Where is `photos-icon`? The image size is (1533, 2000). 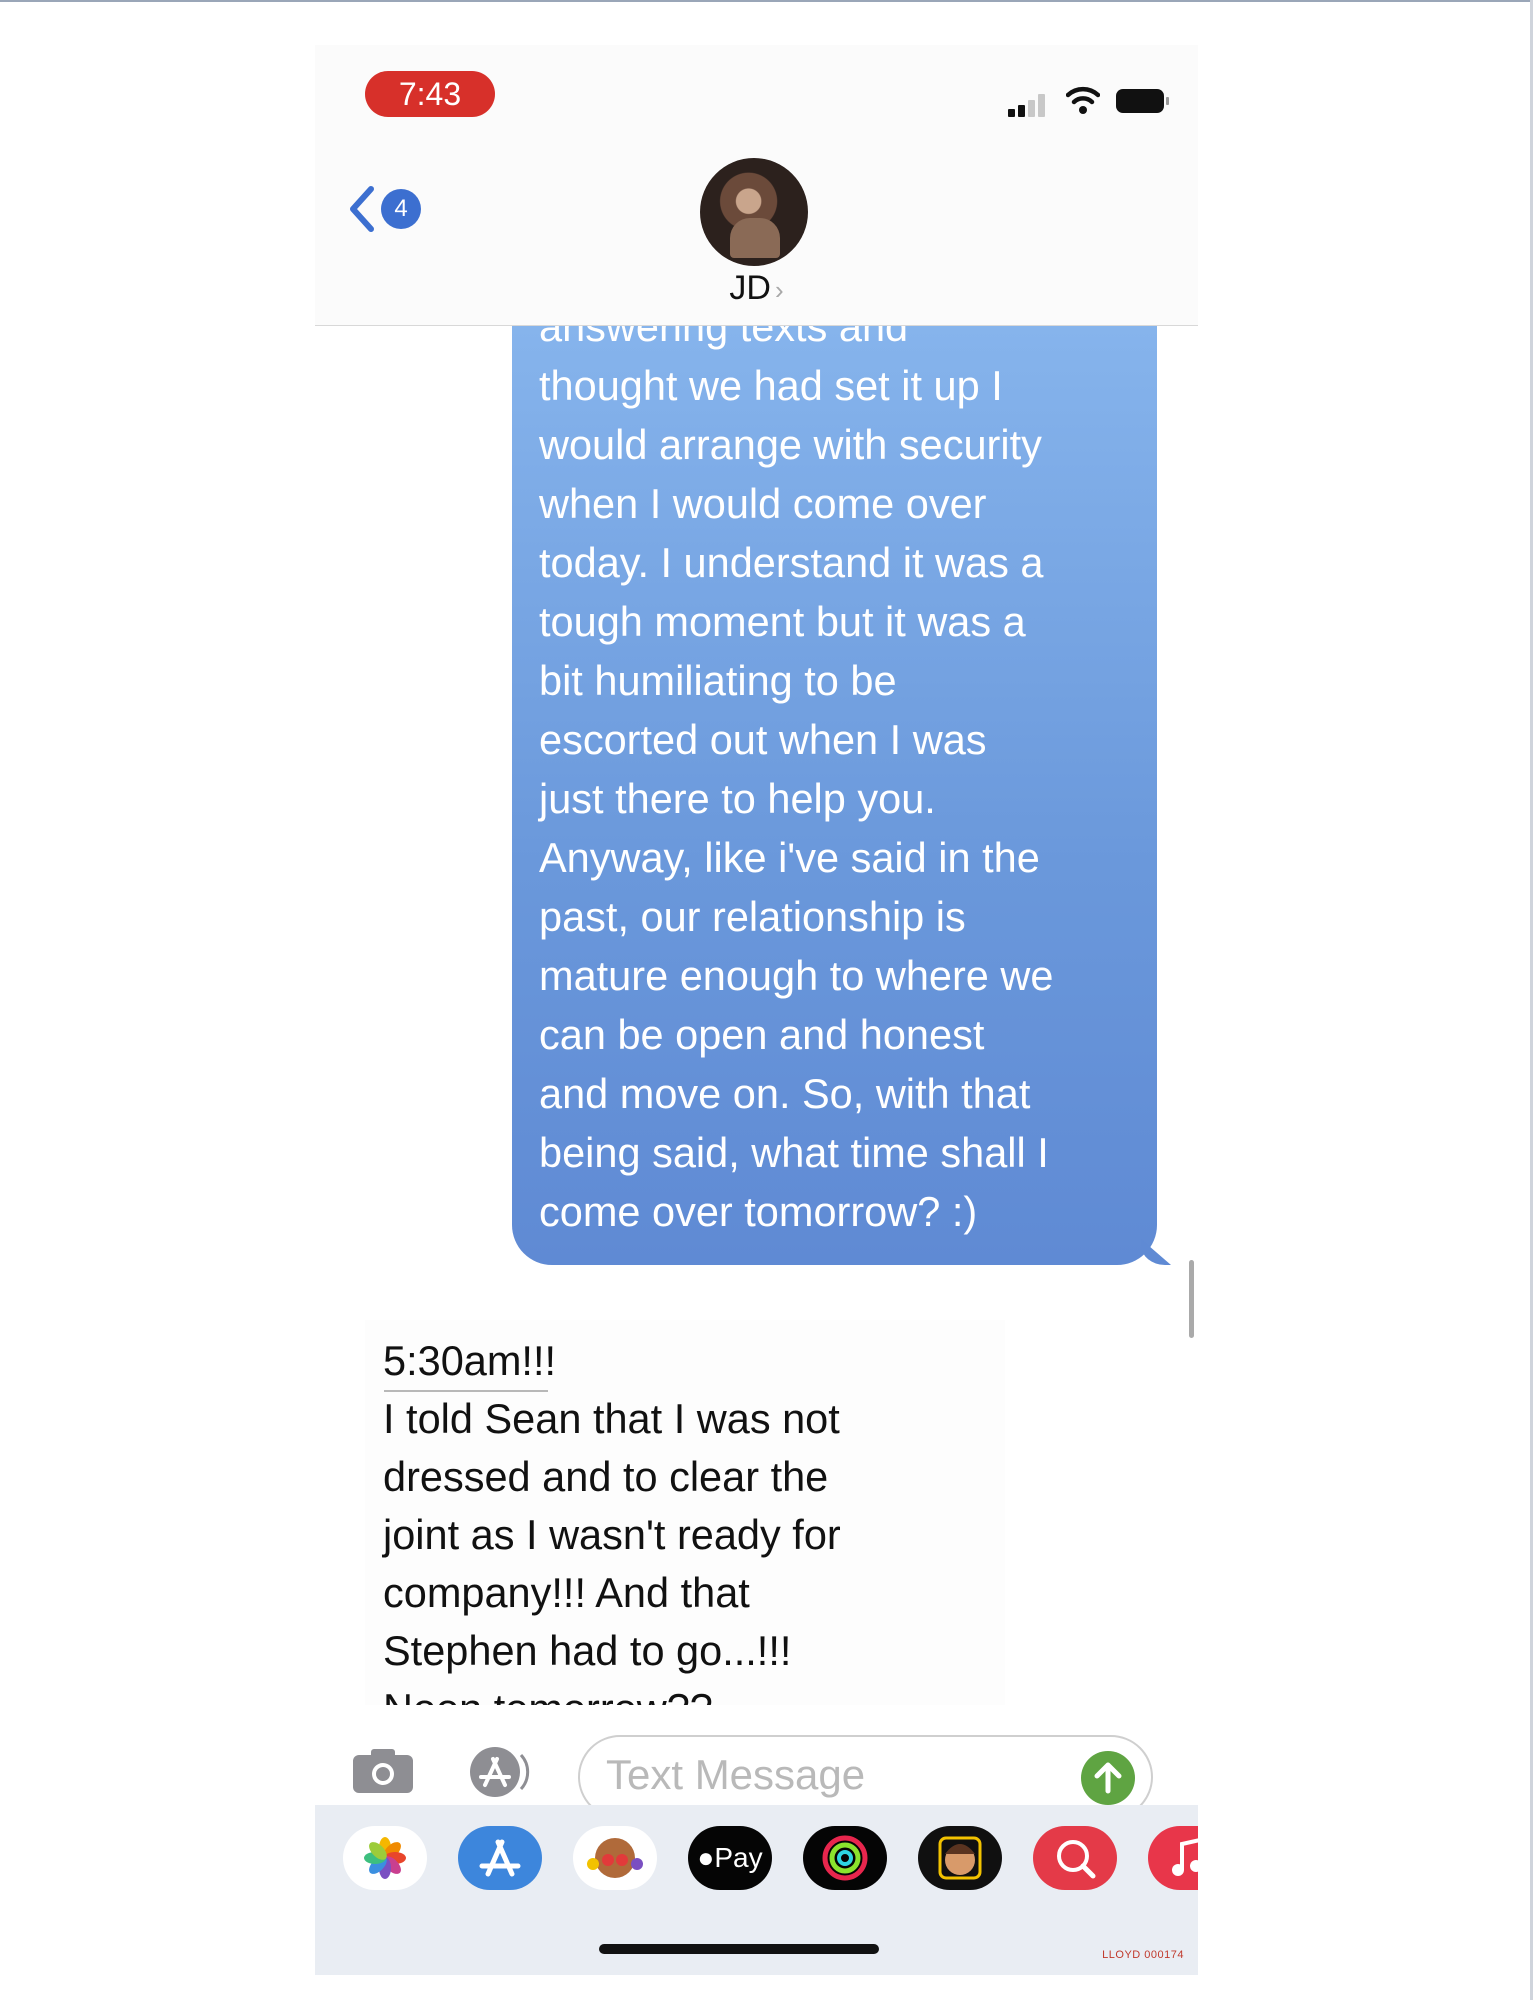
photos-icon is located at coordinates (385, 1858).